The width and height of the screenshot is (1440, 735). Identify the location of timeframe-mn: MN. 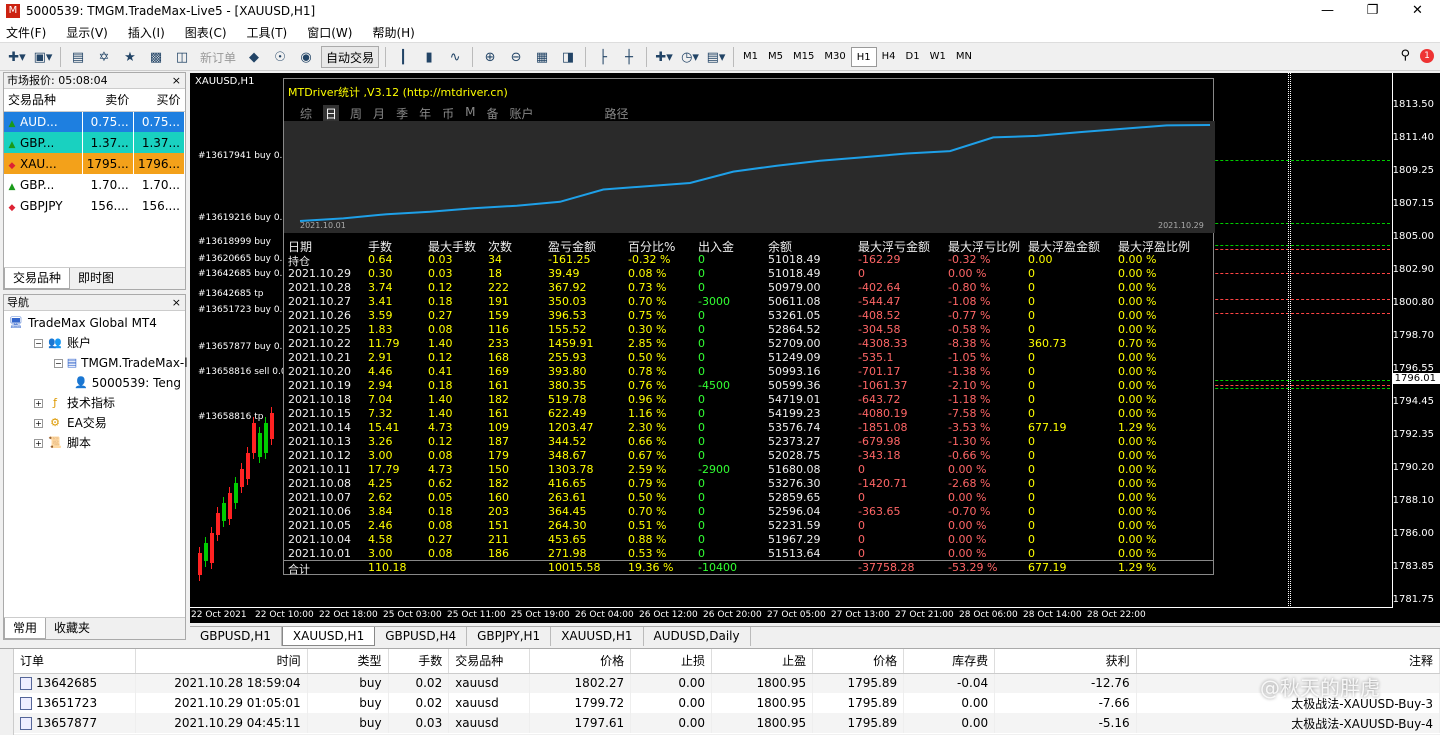
(964, 57).